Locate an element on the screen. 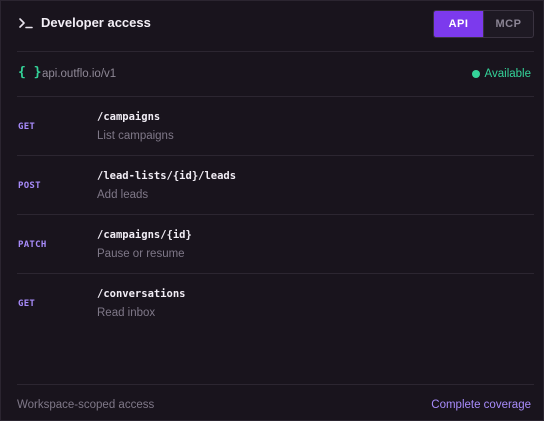 The width and height of the screenshot is (544, 421). panel-title: Developer access is located at coordinates (96, 22).